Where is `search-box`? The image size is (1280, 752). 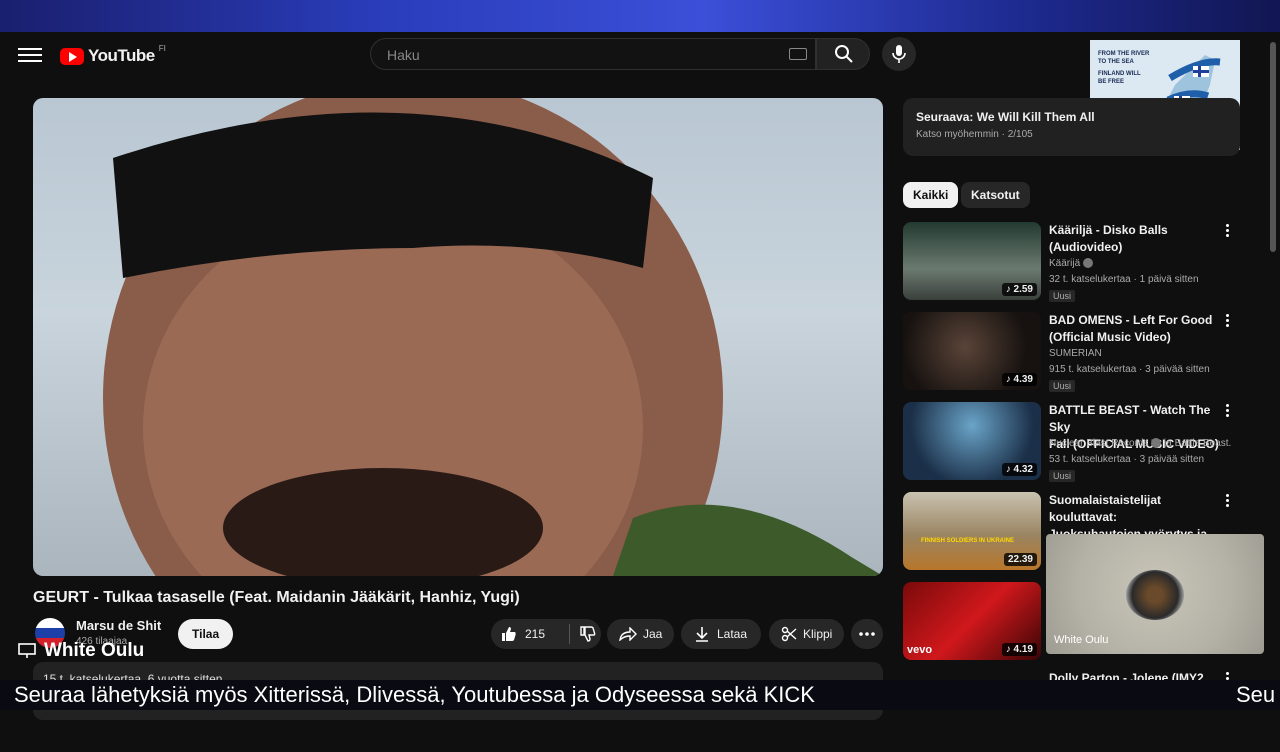
search-box is located at coordinates (593, 54).